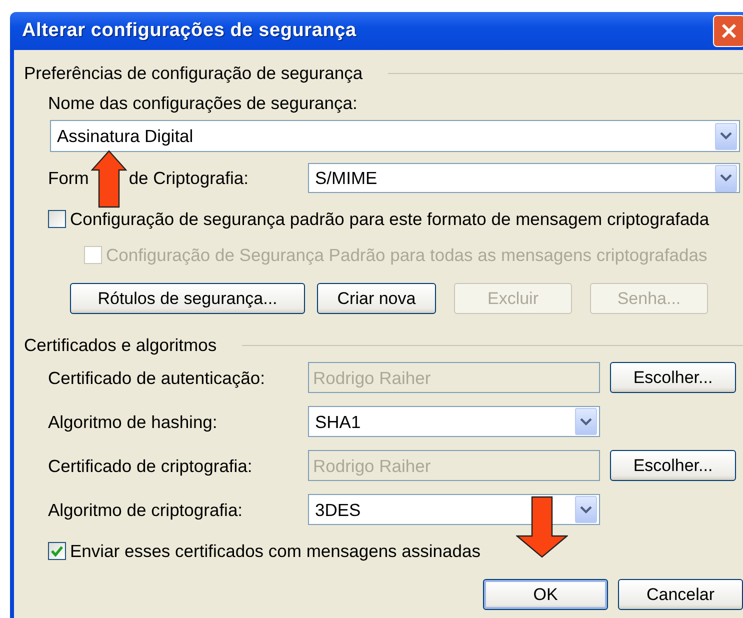 This screenshot has width=743, height=618. Describe the element at coordinates (545, 594) in the screenshot. I see `dialog-button: OK` at that location.